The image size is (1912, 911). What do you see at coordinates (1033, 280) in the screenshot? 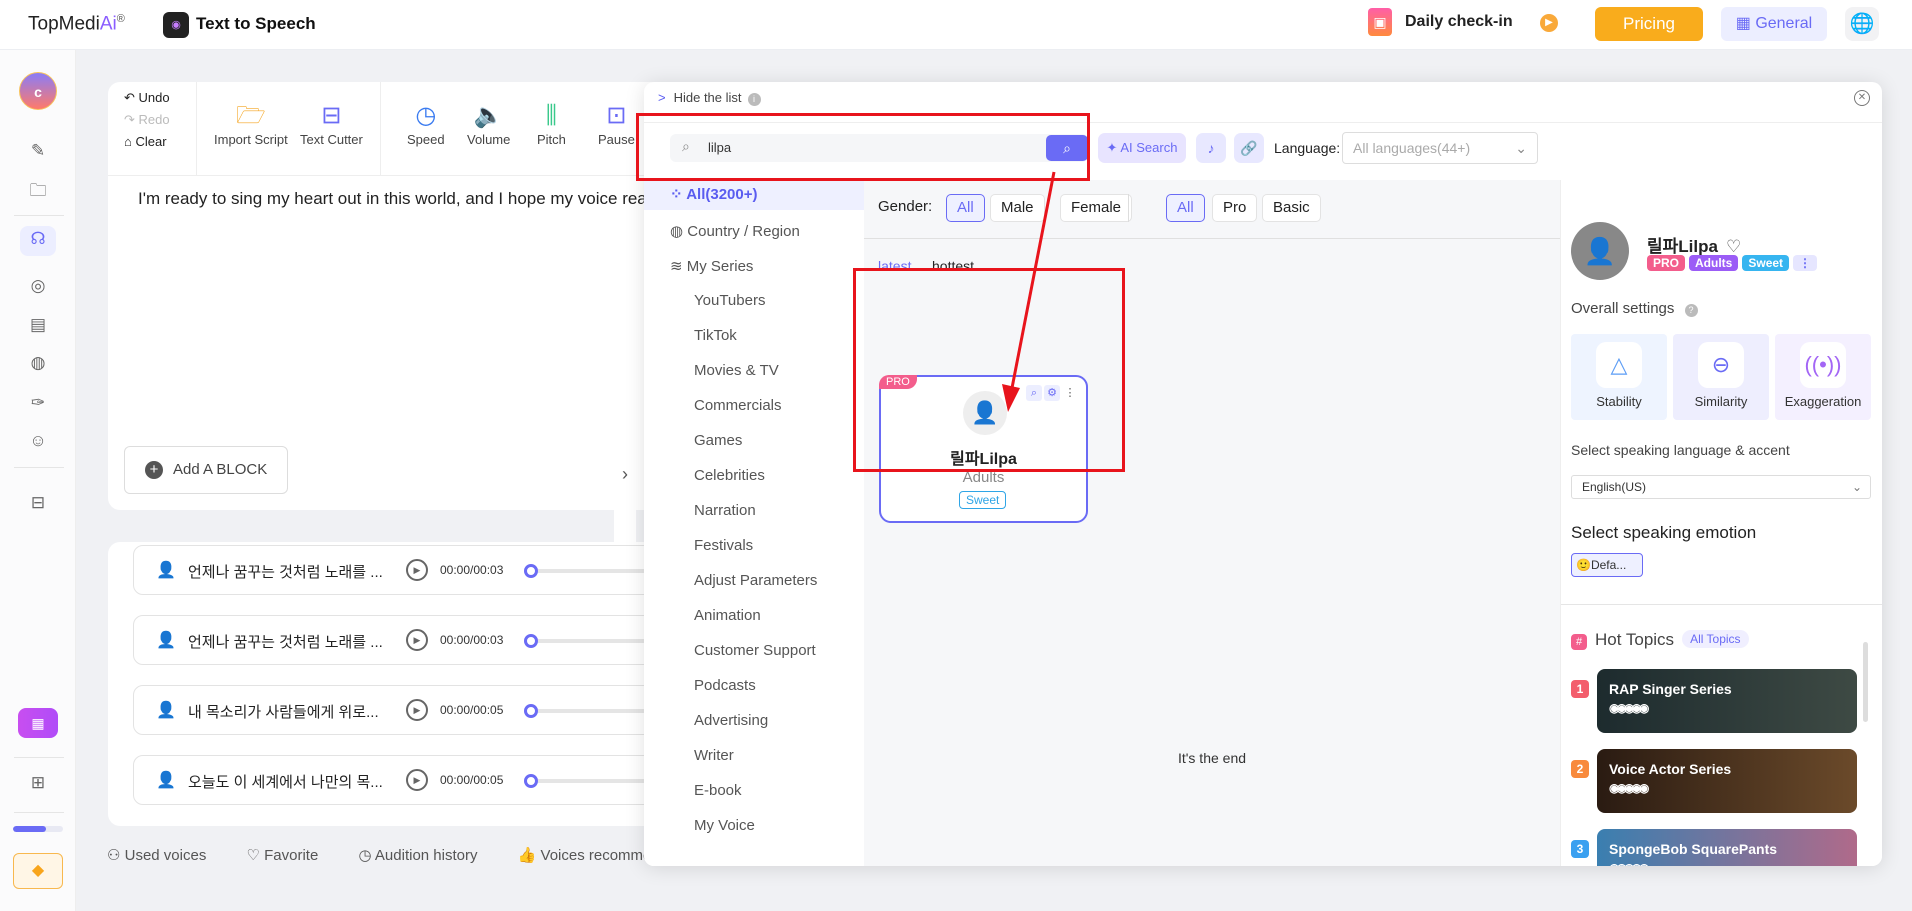
I see `arrow-line` at bounding box center [1033, 280].